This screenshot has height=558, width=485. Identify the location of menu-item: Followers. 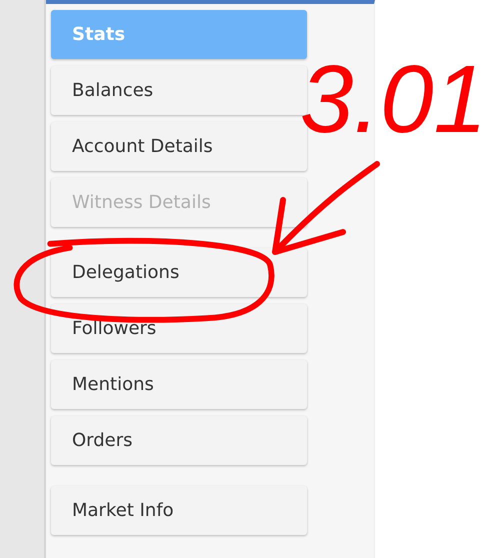
(179, 328).